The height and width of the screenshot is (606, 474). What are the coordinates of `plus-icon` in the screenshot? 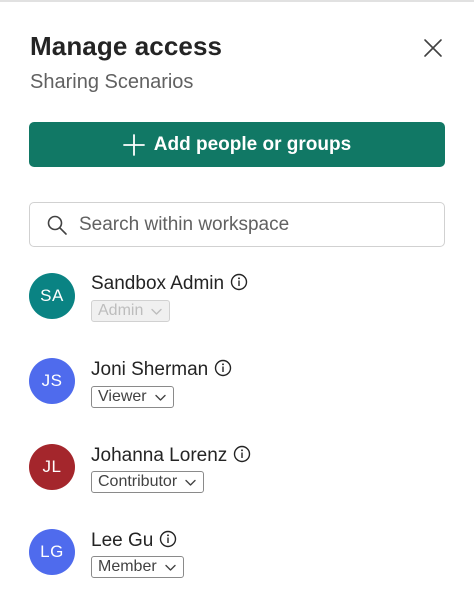 It's located at (133, 144).